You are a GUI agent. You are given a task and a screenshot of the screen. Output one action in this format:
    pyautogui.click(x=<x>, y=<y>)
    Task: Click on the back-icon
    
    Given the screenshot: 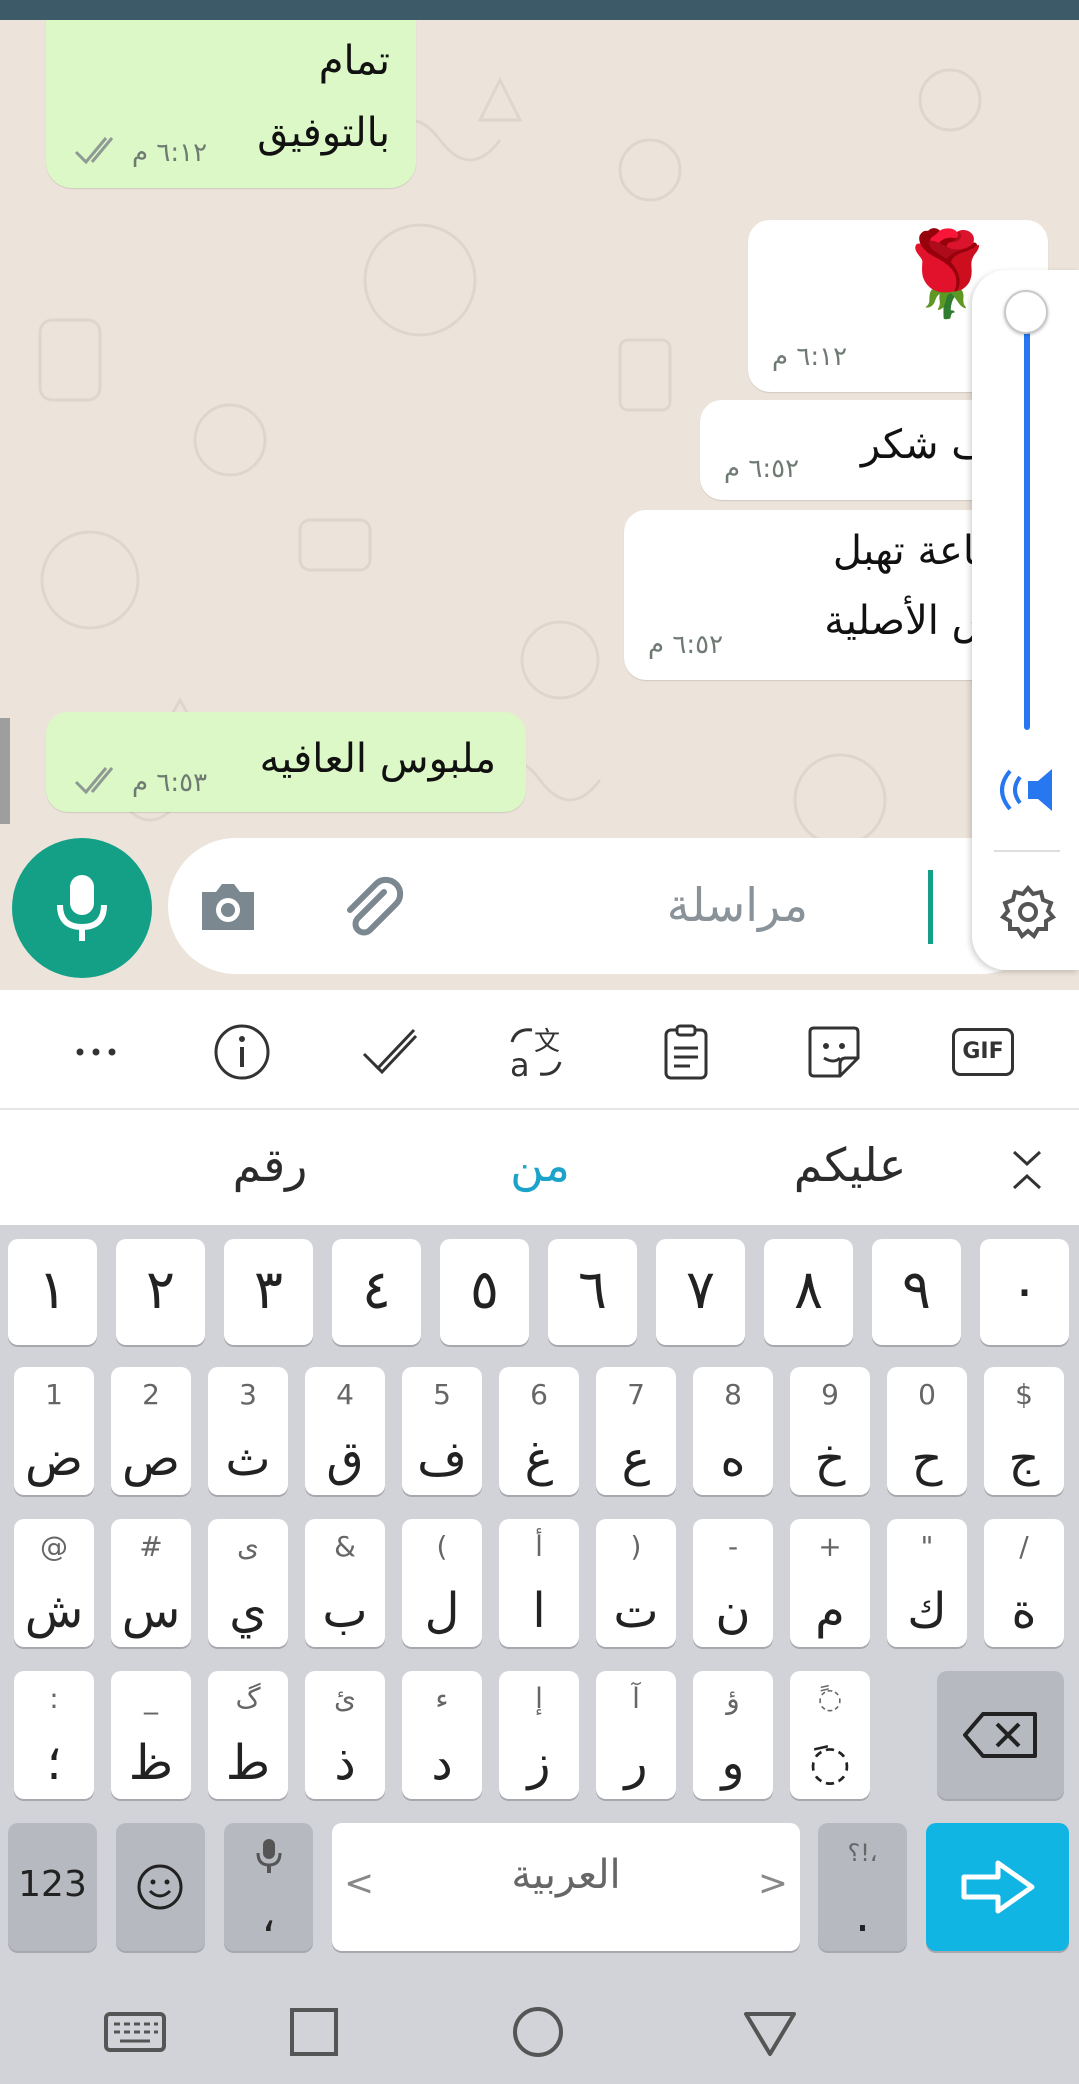 What is the action you would take?
    pyautogui.click(x=770, y=2032)
    